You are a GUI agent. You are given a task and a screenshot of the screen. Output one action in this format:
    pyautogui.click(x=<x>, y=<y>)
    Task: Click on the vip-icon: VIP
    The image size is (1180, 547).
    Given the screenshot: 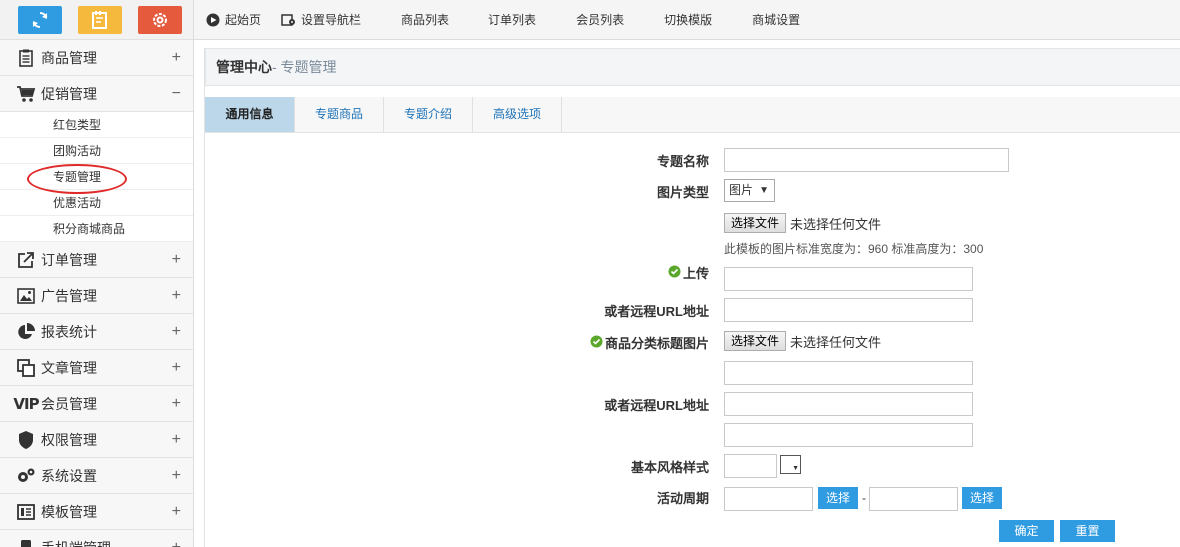 What is the action you would take?
    pyautogui.click(x=26, y=403)
    